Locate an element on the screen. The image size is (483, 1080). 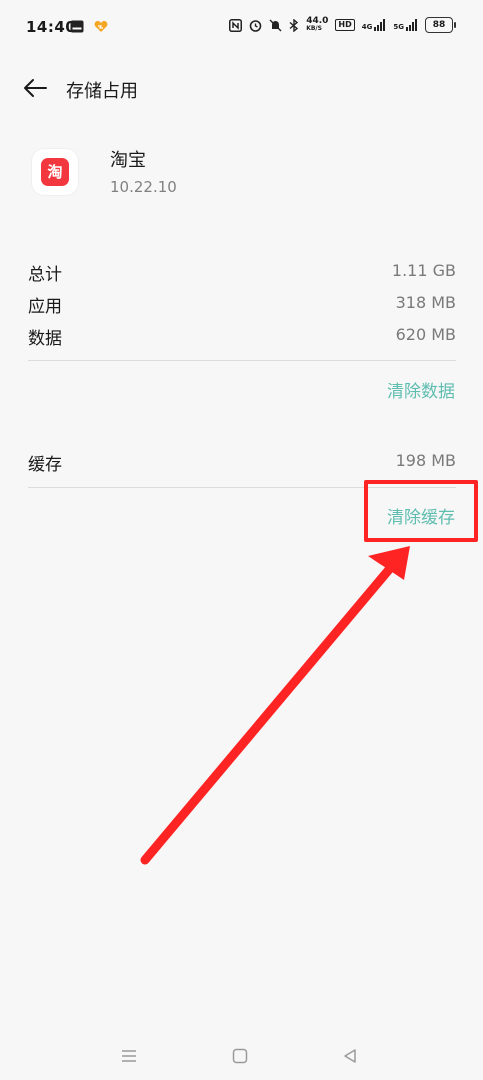
back-nav-button is located at coordinates (350, 1056).